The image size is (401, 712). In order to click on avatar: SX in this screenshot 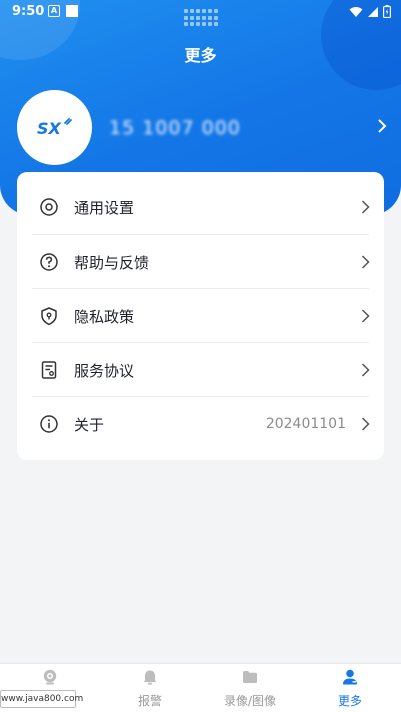, I will do `click(54, 127)`.